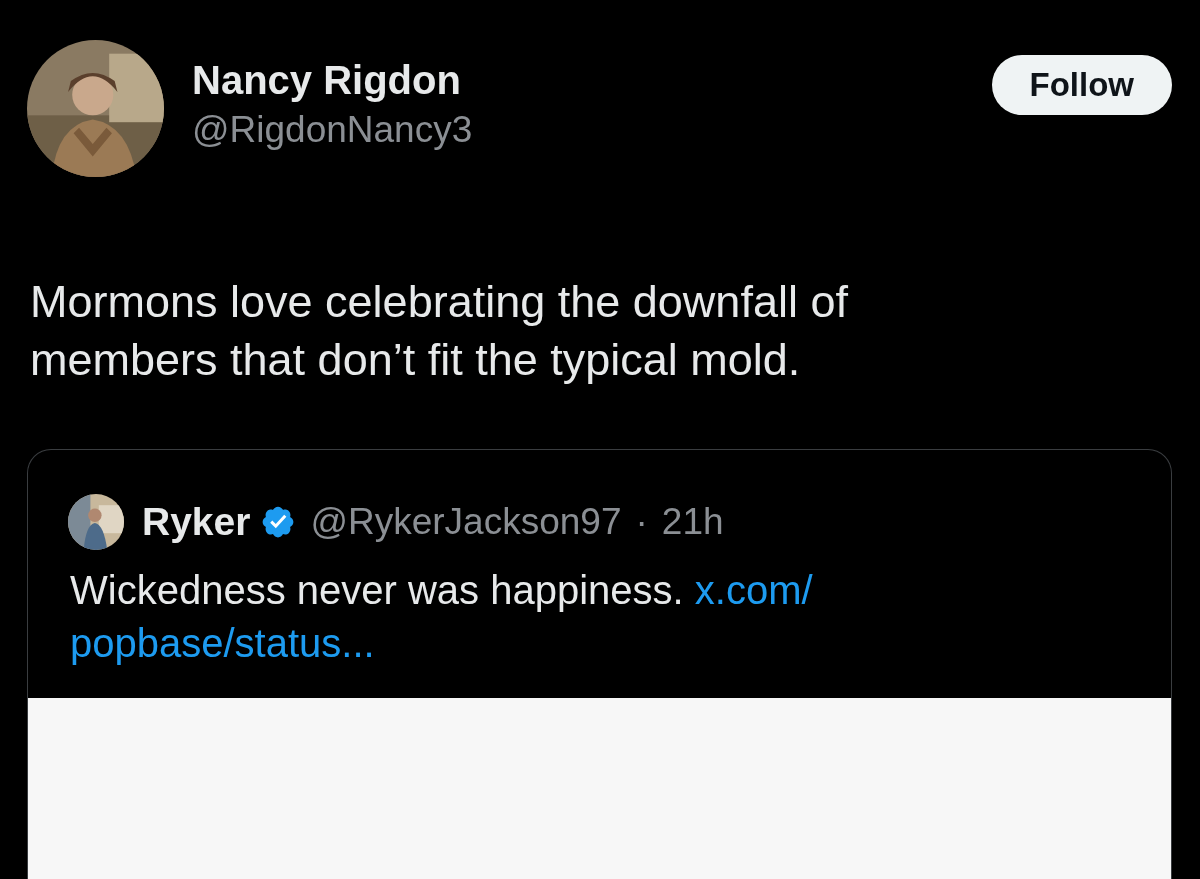 This screenshot has height=879, width=1200. Describe the element at coordinates (1081, 85) in the screenshot. I see `follow-button: Follow` at that location.